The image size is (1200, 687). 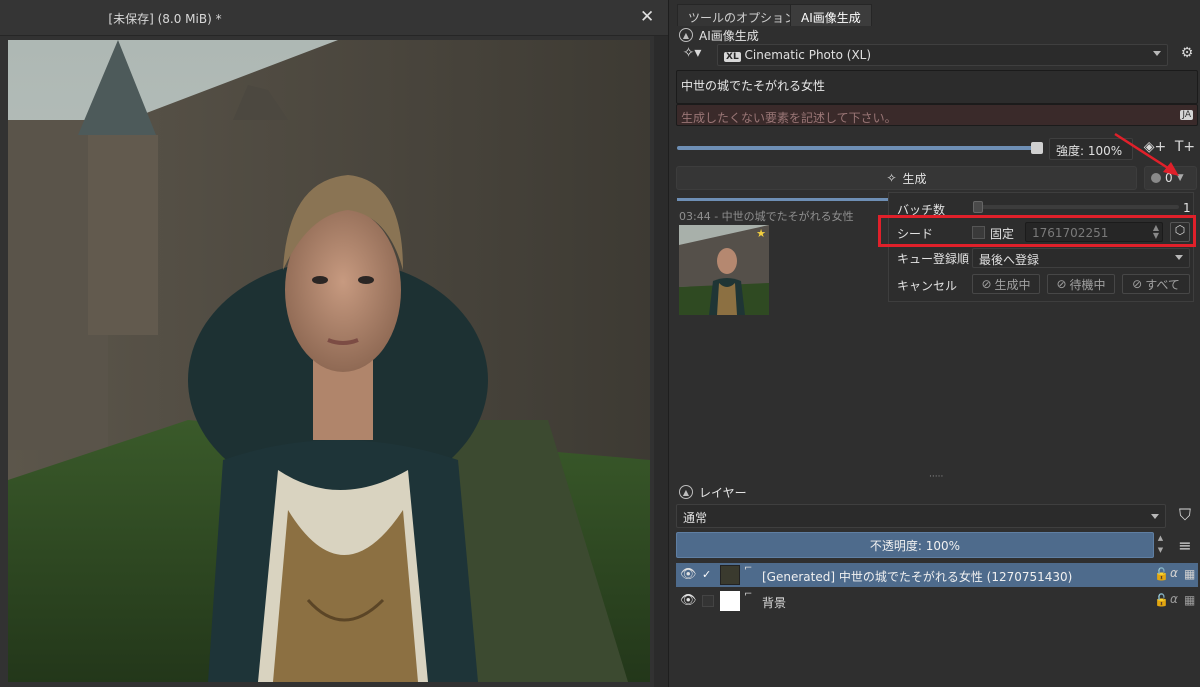 I want to click on cancel-all-label: すべて, so click(x=1162, y=284).